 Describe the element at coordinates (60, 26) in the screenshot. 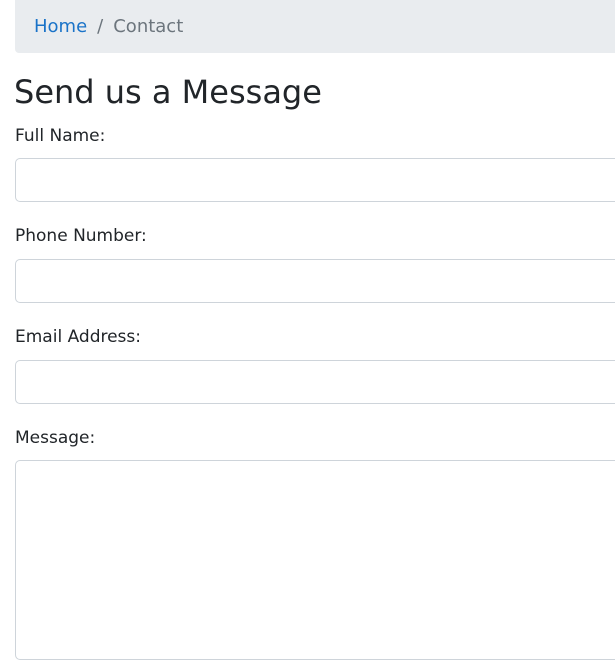

I see `breadcrumb-home-link: Home` at that location.